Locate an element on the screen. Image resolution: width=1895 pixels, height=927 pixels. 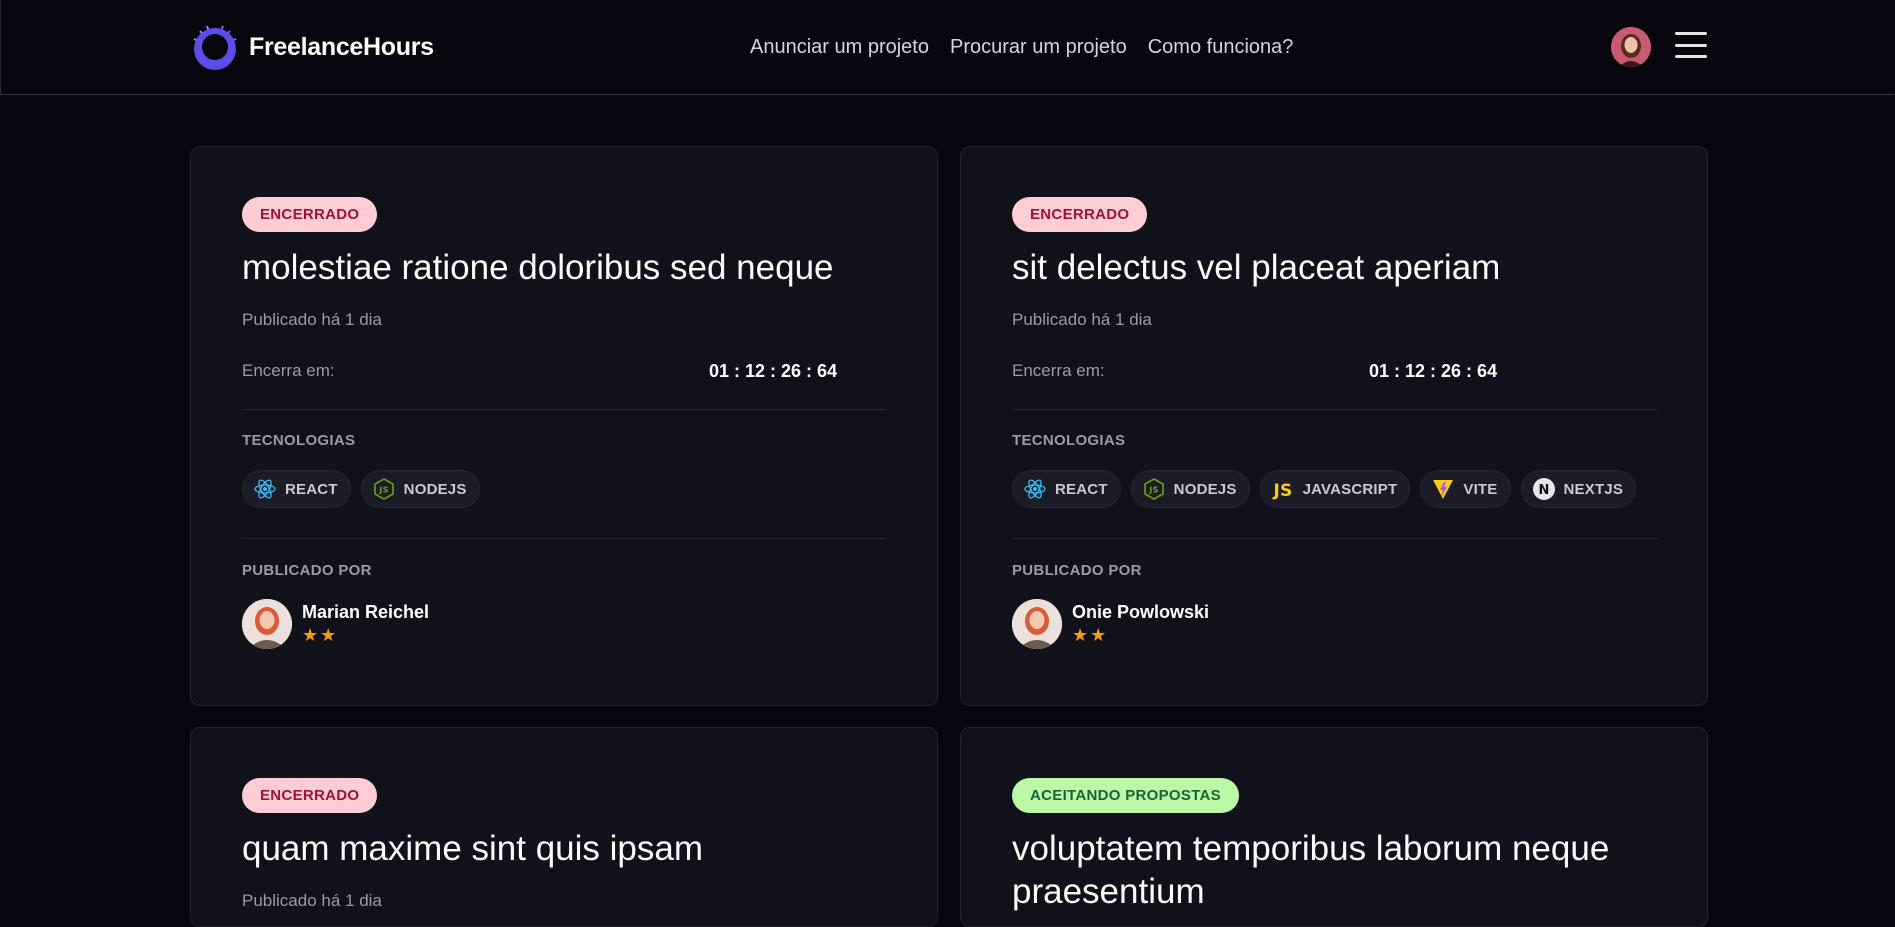
javascript-icon: JS is located at coordinates (1283, 489).